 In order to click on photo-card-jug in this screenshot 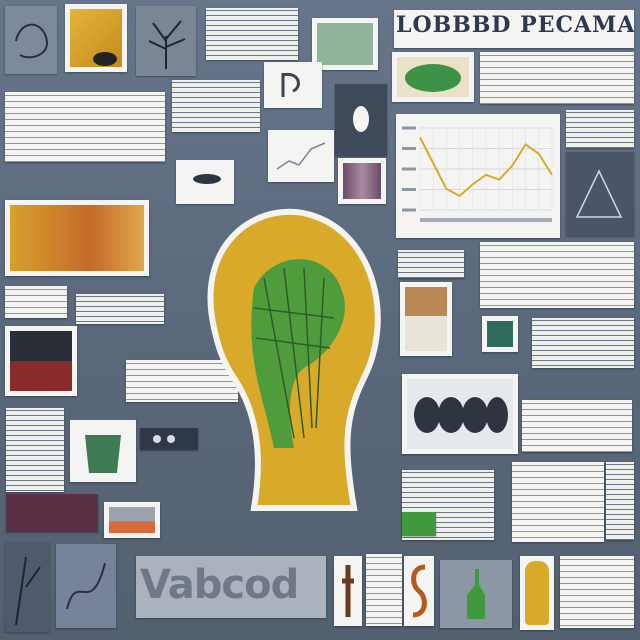, I will do `click(103, 451)`.